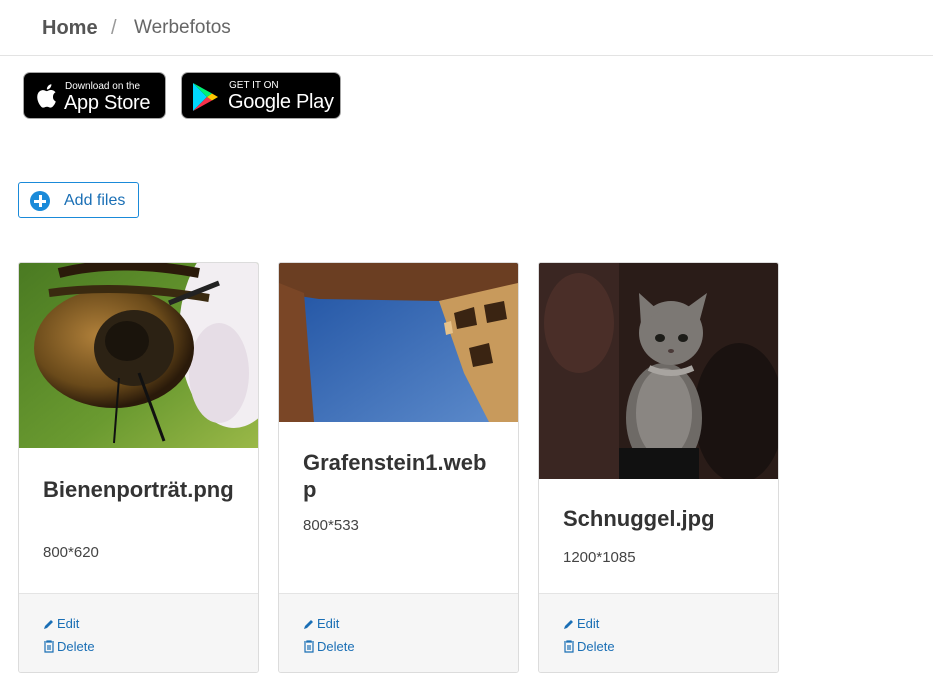  I want to click on google-play-badge: GET IT ON Google Play, so click(261, 95).